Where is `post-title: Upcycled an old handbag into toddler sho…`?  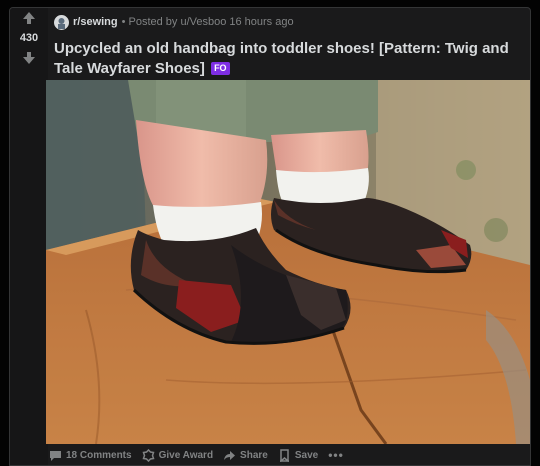
post-title: Upcycled an old handbag into toddler sho… is located at coordinates (281, 58).